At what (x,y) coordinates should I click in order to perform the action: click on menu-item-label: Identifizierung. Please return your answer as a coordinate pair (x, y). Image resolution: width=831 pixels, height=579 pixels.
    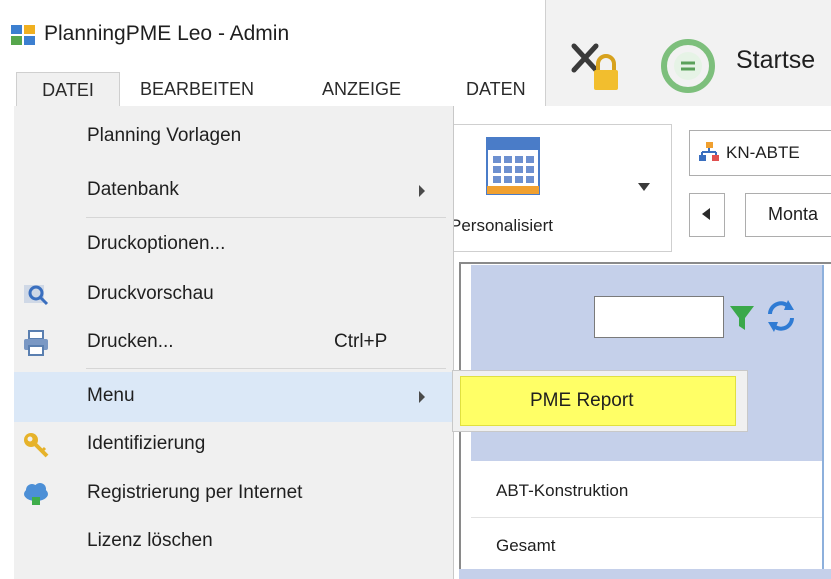
    Looking at the image, I should click on (146, 443).